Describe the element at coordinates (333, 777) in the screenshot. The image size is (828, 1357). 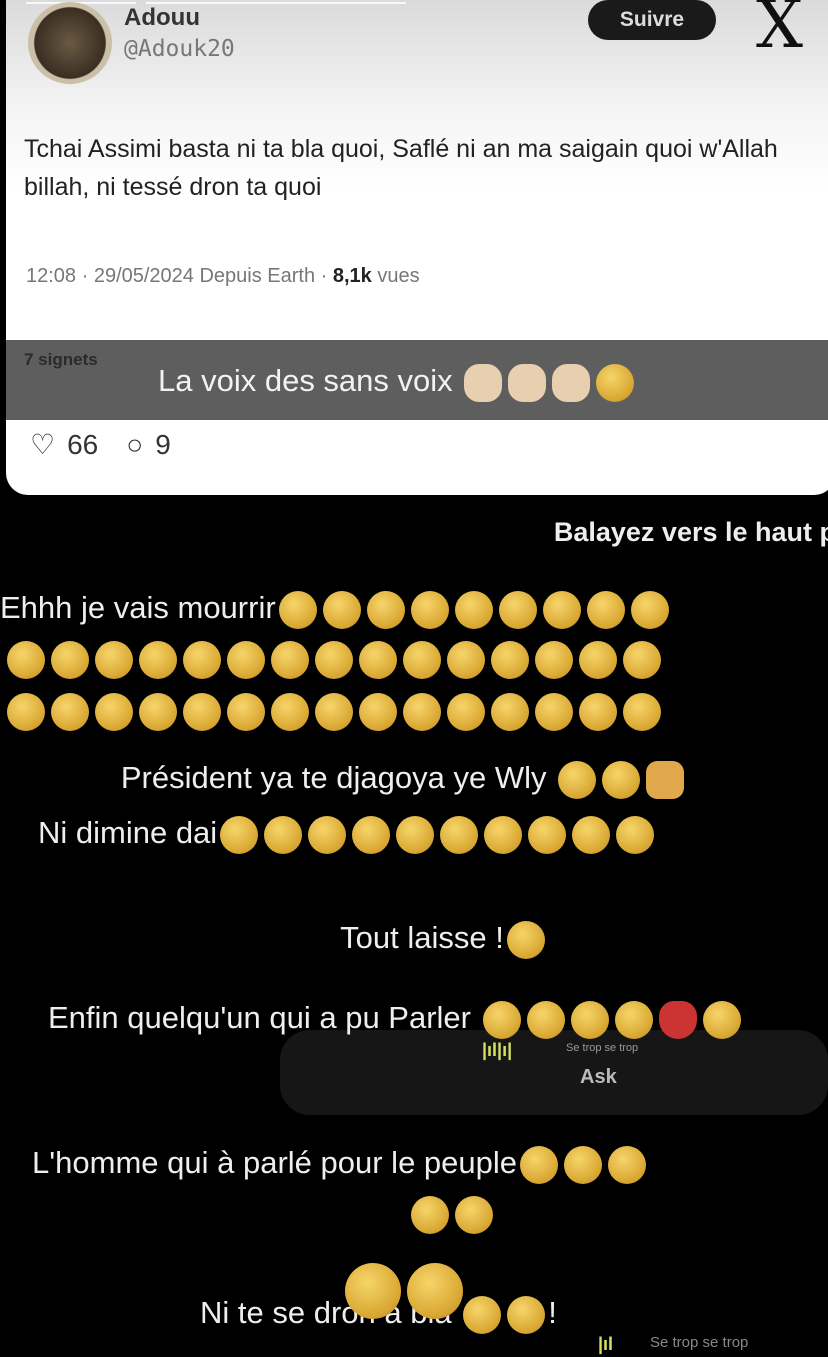
I see `comment-text: Président ya te djagoya ye Wly` at that location.